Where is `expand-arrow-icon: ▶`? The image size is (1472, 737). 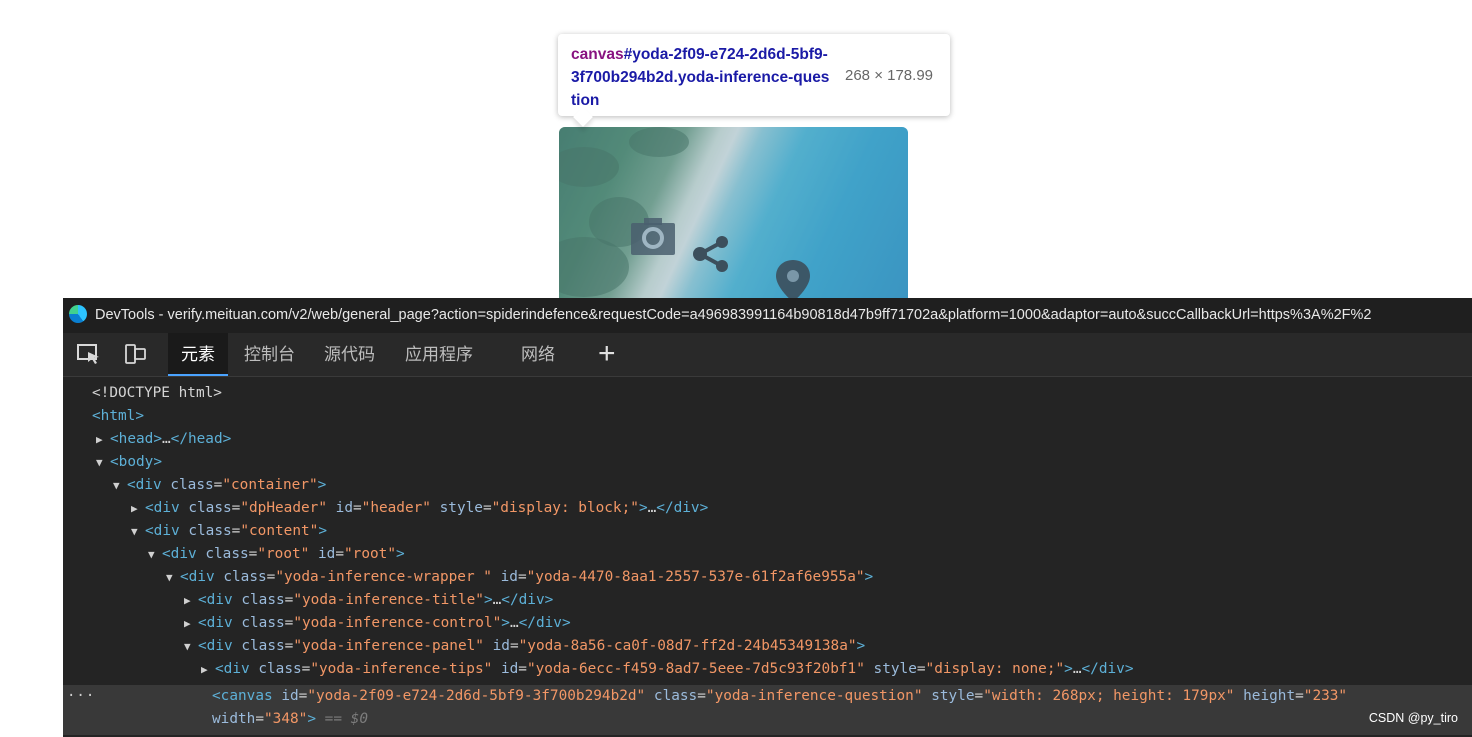
expand-arrow-icon: ▶ is located at coordinates (99, 439).